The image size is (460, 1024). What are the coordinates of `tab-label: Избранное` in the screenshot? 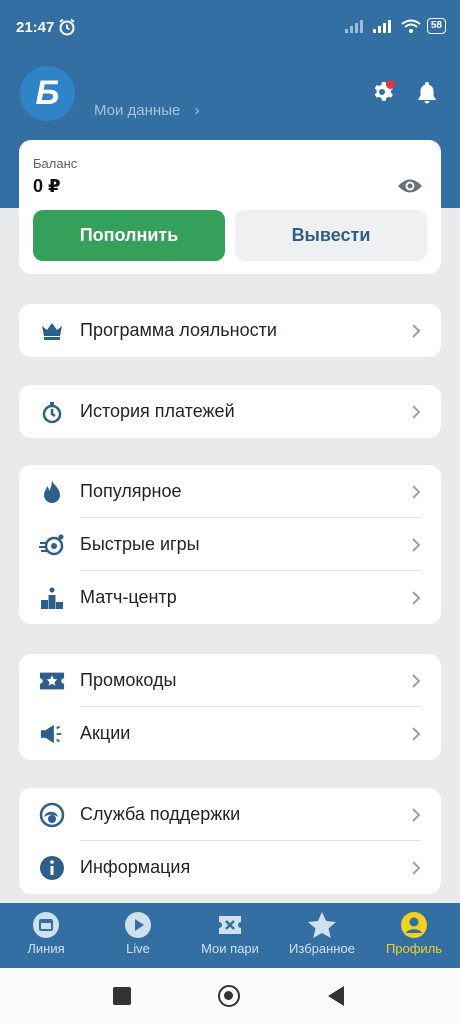 It's located at (322, 948).